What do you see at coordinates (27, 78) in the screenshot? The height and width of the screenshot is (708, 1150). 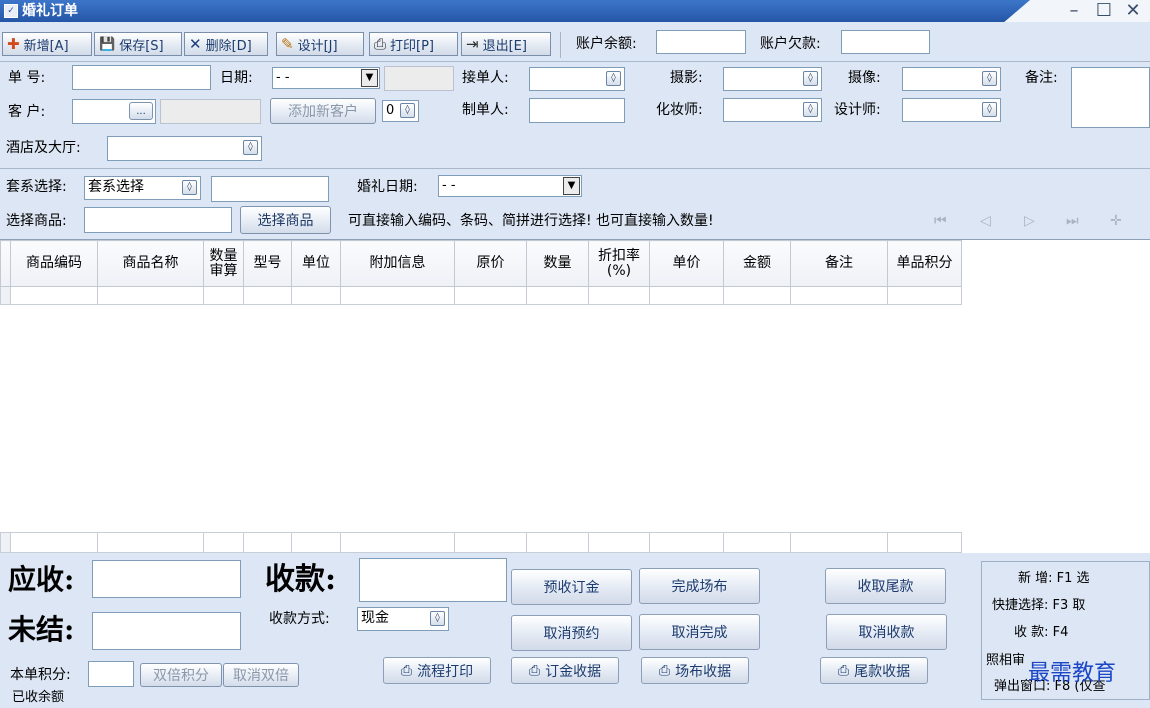 I see `order-no-label: 单 号:` at bounding box center [27, 78].